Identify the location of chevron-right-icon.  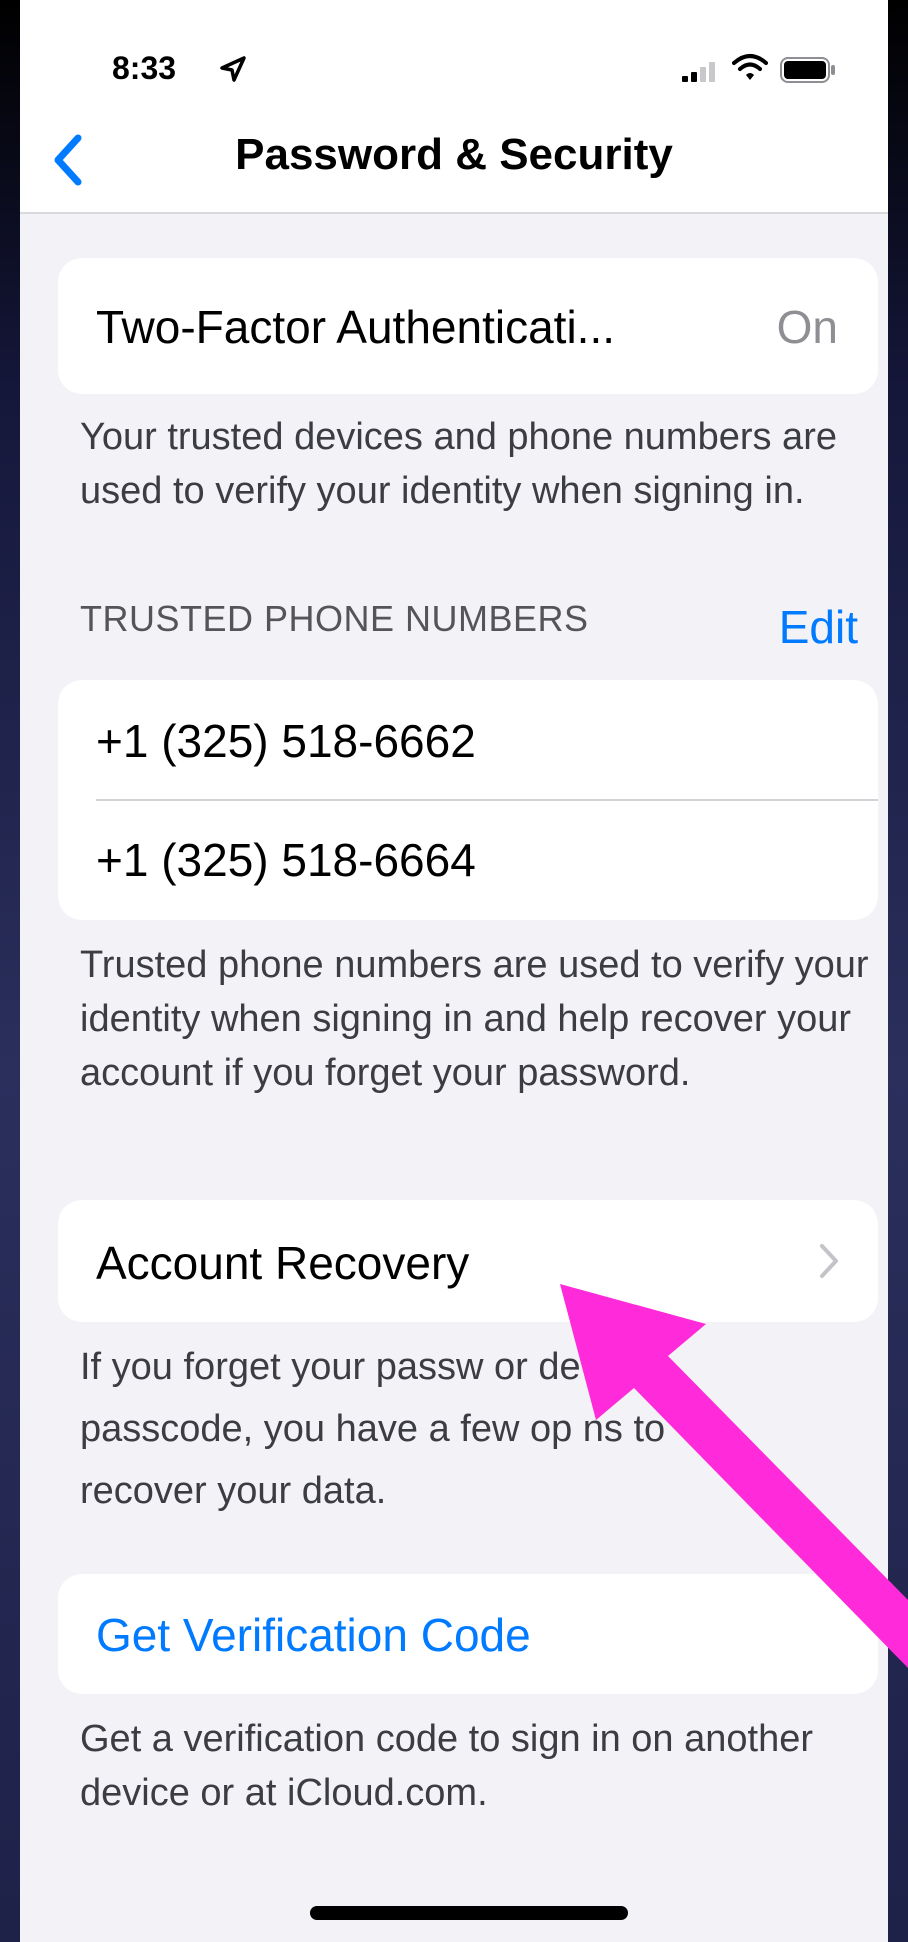
(829, 1261).